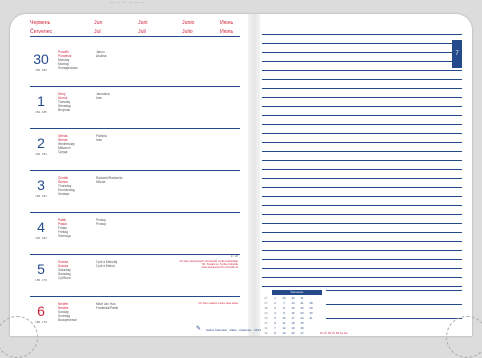  What do you see at coordinates (284, 328) in the screenshot?
I see `calendar-day: 12` at bounding box center [284, 328].